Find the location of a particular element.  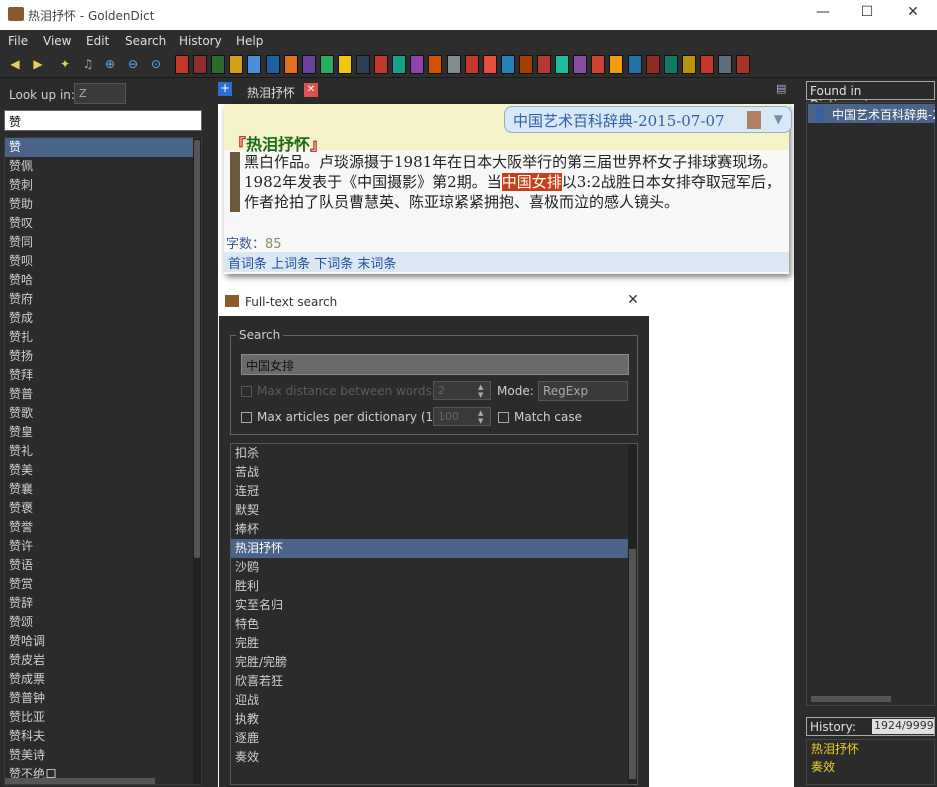

max-distance-checkbox is located at coordinates (246, 391).